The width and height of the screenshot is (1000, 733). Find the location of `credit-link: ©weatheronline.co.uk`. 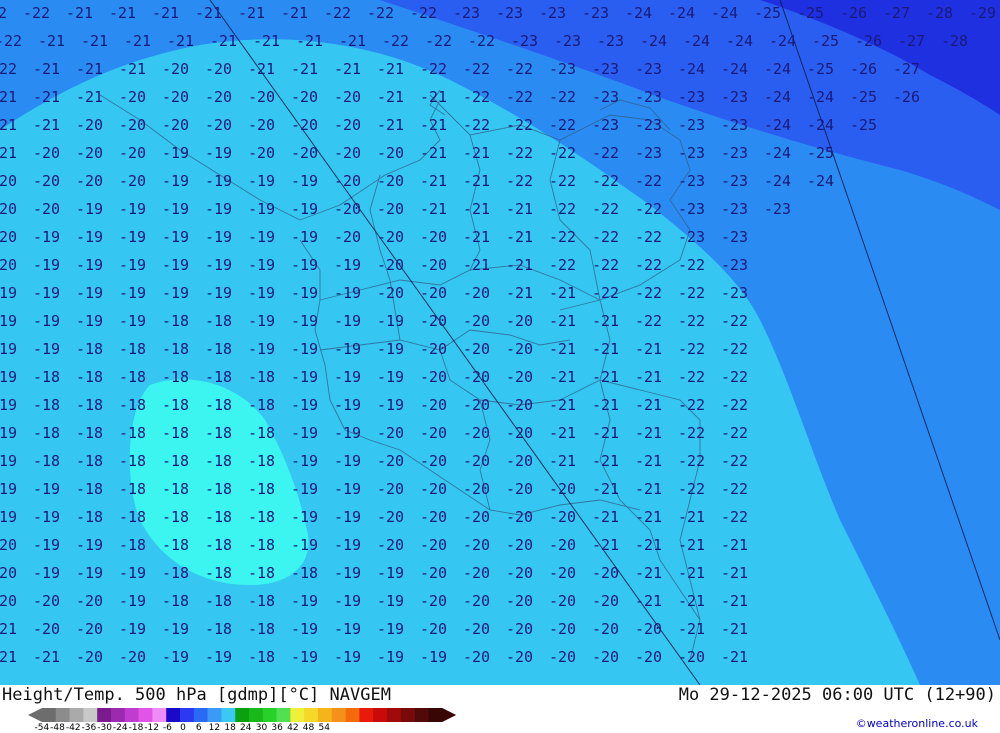

credit-link: ©weatheronline.co.uk is located at coordinates (917, 723).